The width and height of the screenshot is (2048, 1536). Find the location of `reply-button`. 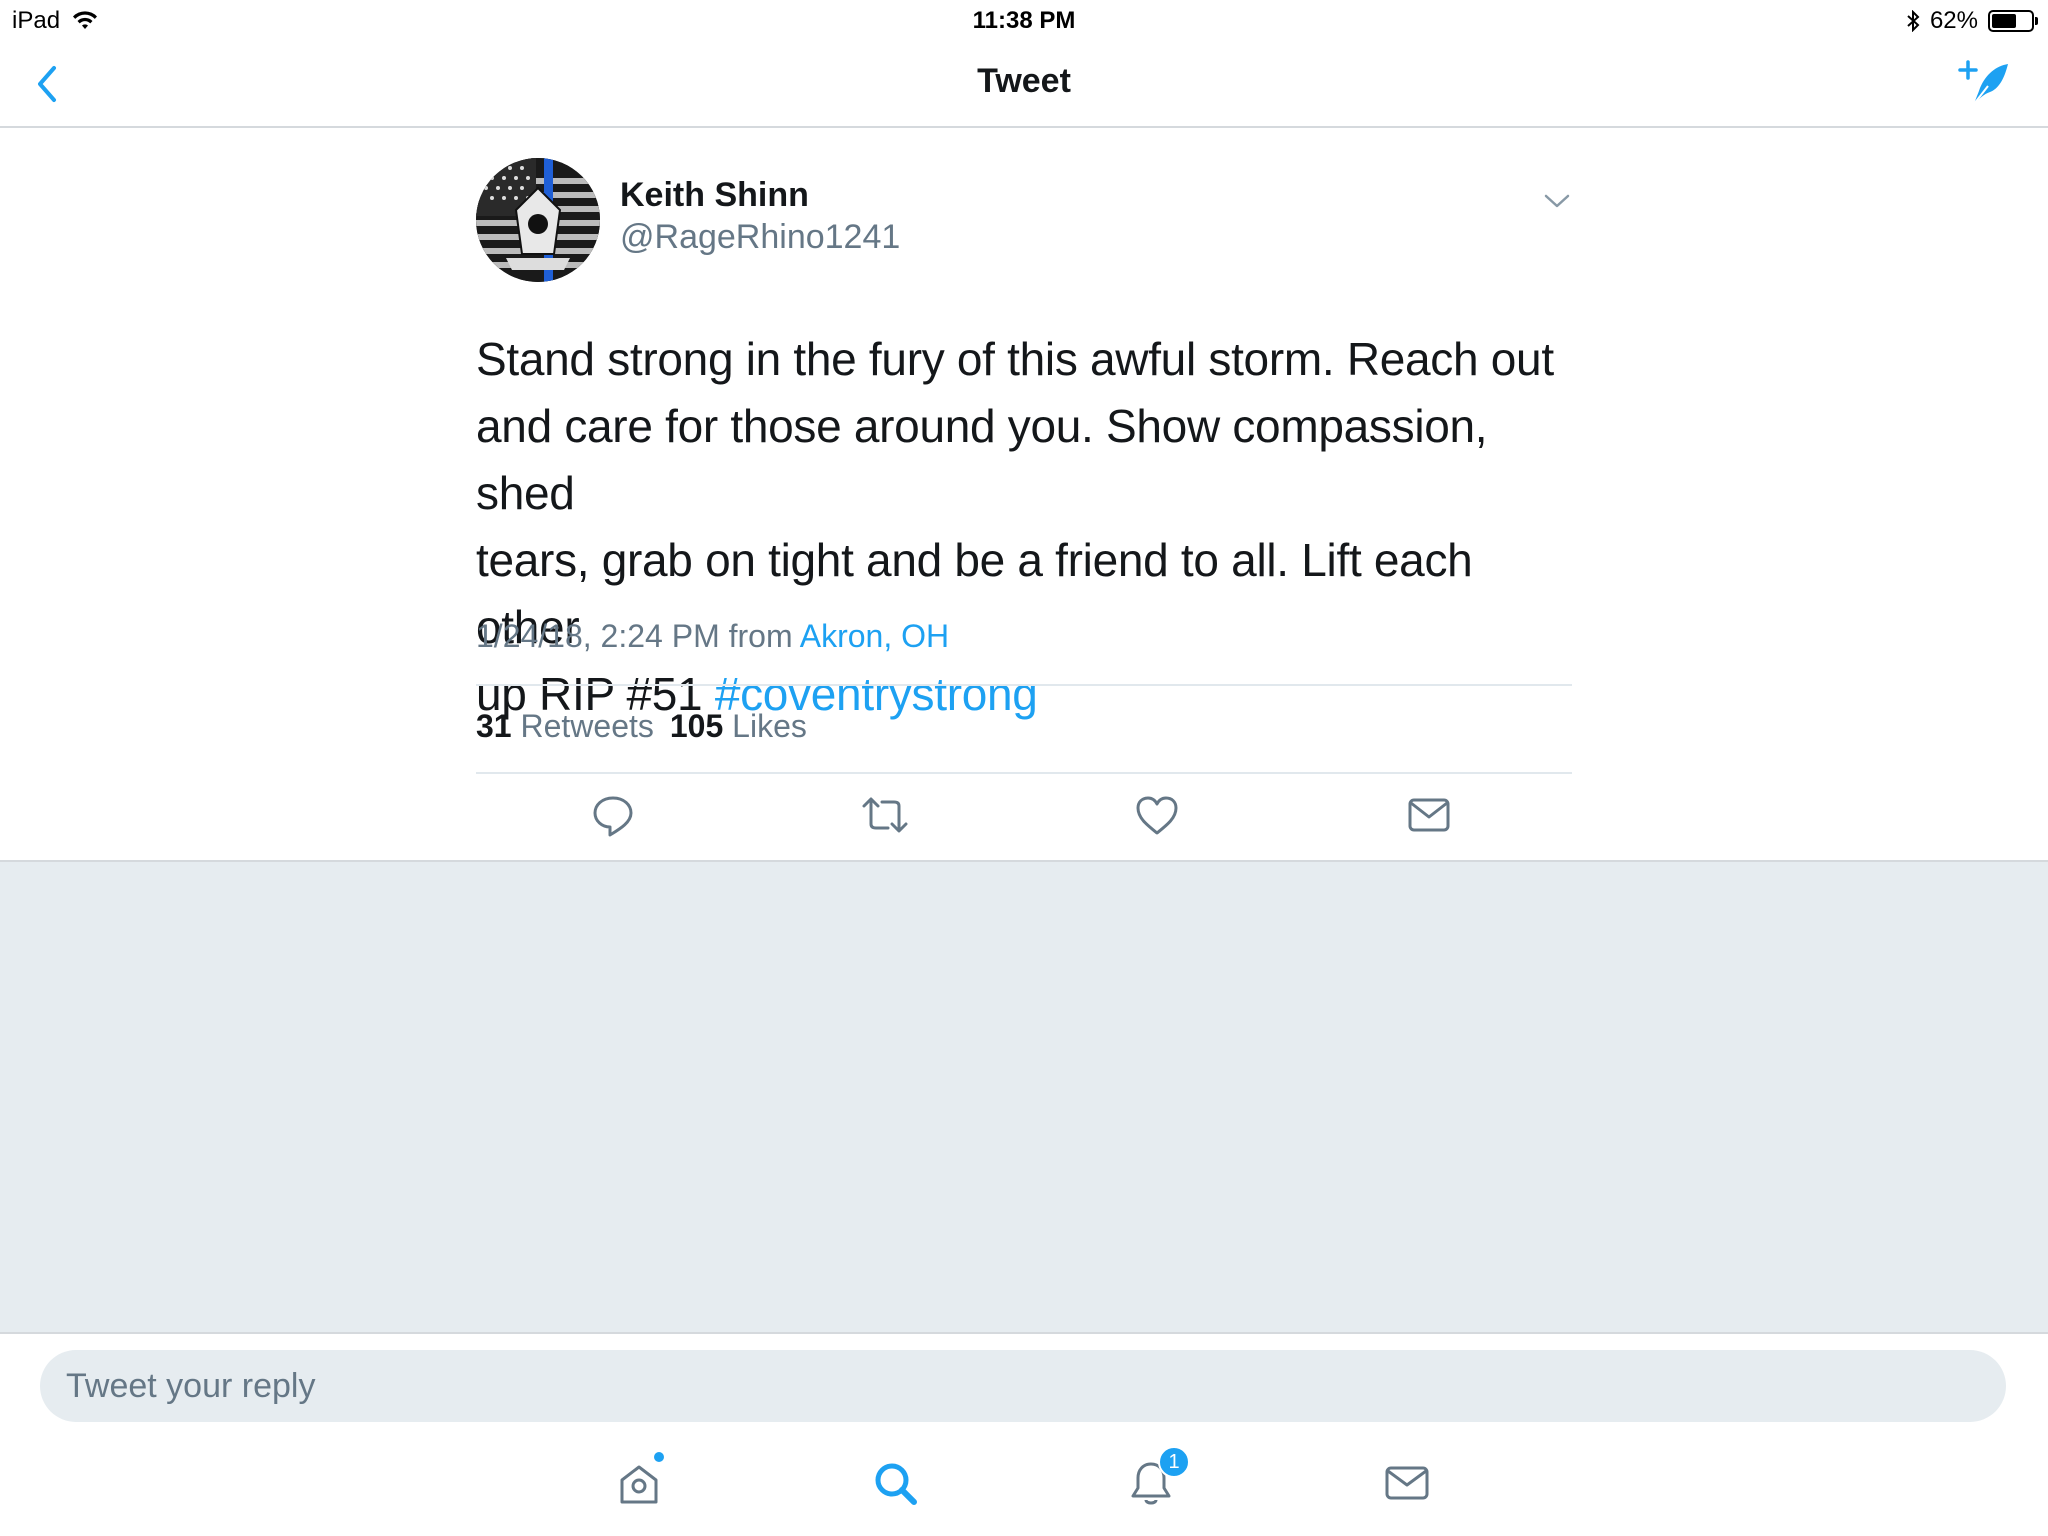

reply-button is located at coordinates (613, 815).